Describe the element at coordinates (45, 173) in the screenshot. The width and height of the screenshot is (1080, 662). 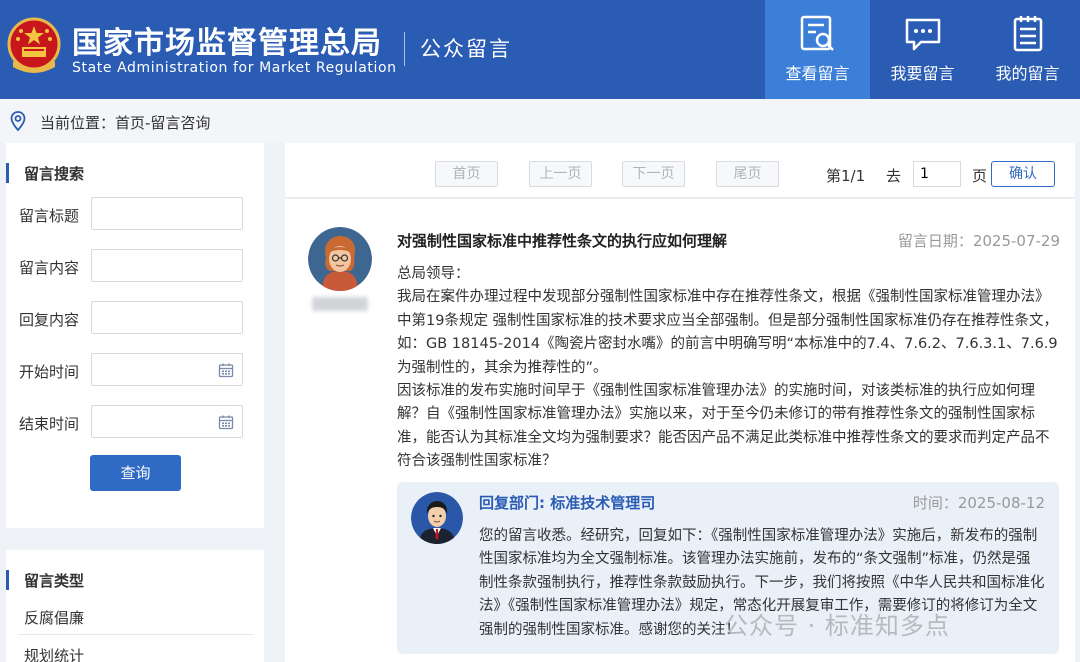
I see `search-panel-title: 留言搜索` at that location.